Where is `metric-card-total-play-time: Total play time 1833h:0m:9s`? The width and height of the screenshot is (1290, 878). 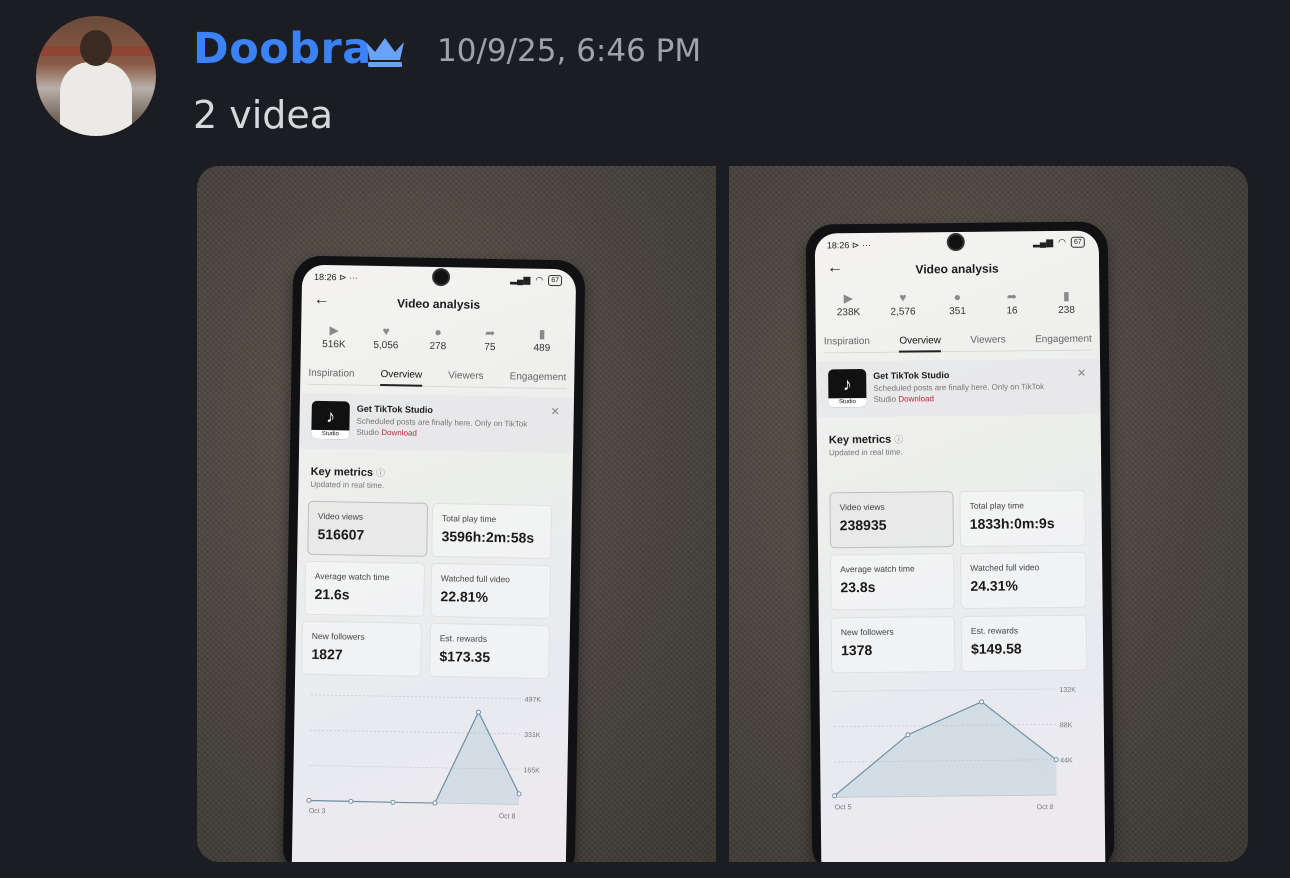 metric-card-total-play-time: Total play time 1833h:0m:9s is located at coordinates (1022, 518).